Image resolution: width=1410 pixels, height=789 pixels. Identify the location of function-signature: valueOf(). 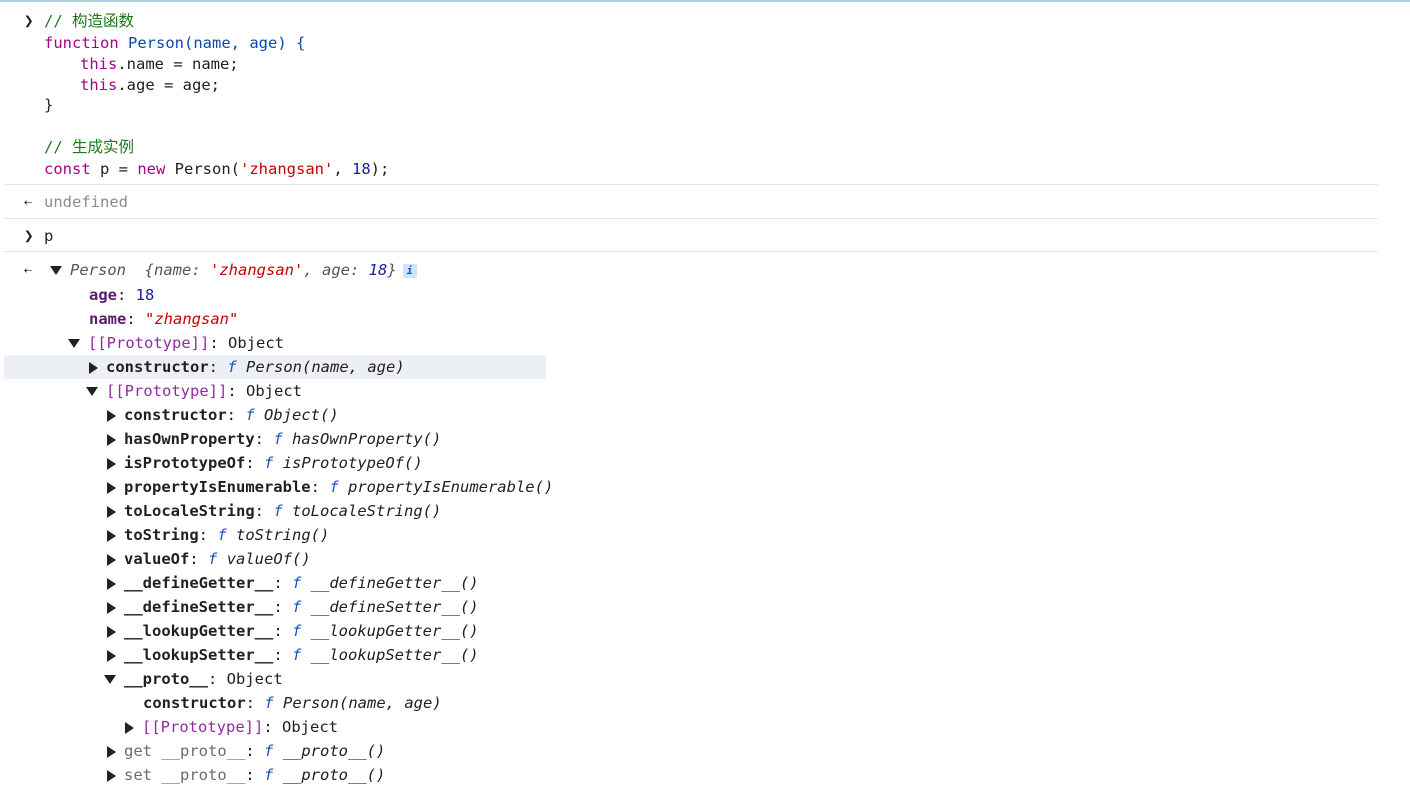
(268, 559).